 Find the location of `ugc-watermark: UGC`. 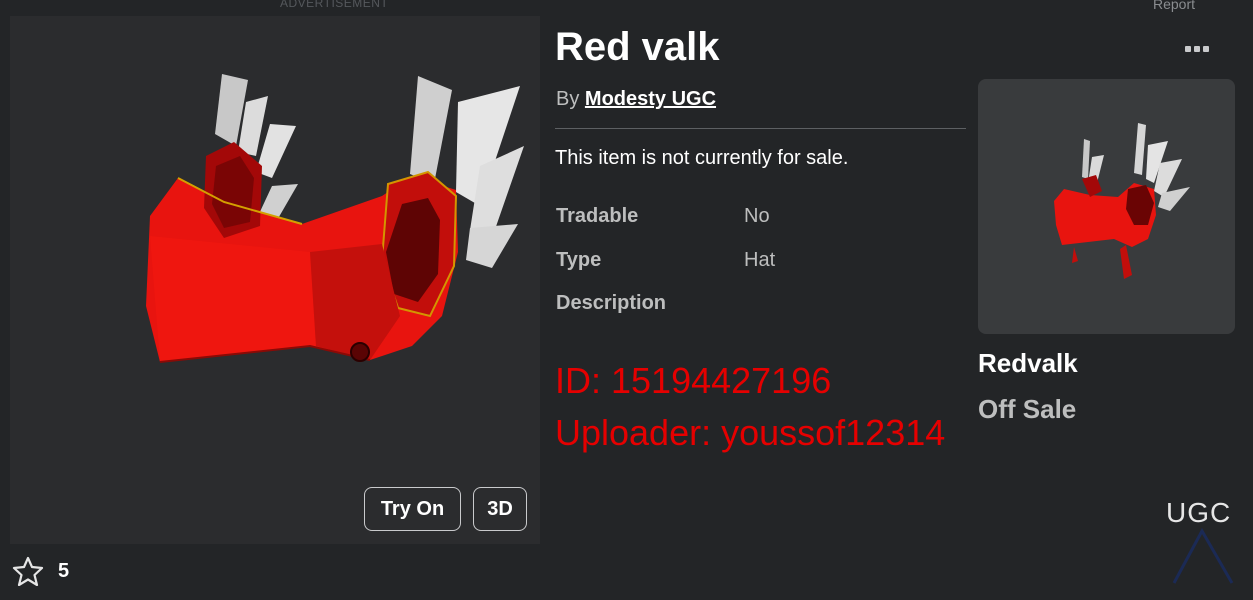

ugc-watermark: UGC is located at coordinates (1204, 542).